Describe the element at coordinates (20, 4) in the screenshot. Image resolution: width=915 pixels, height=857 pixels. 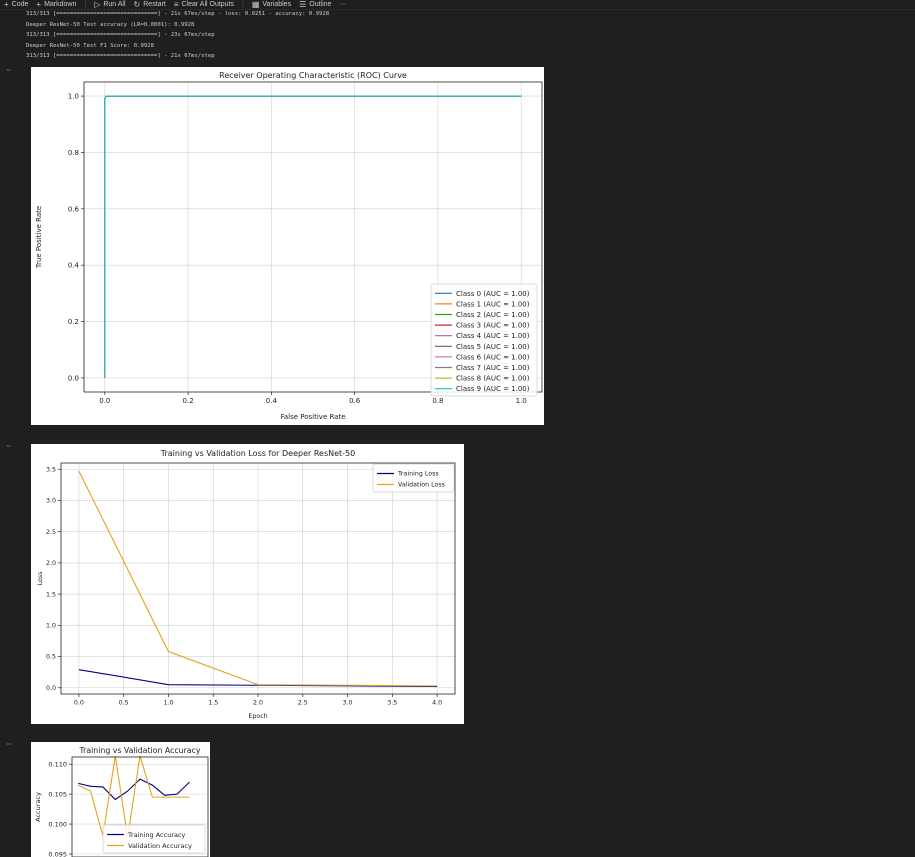
I see `toolbar-item-label: Code` at that location.